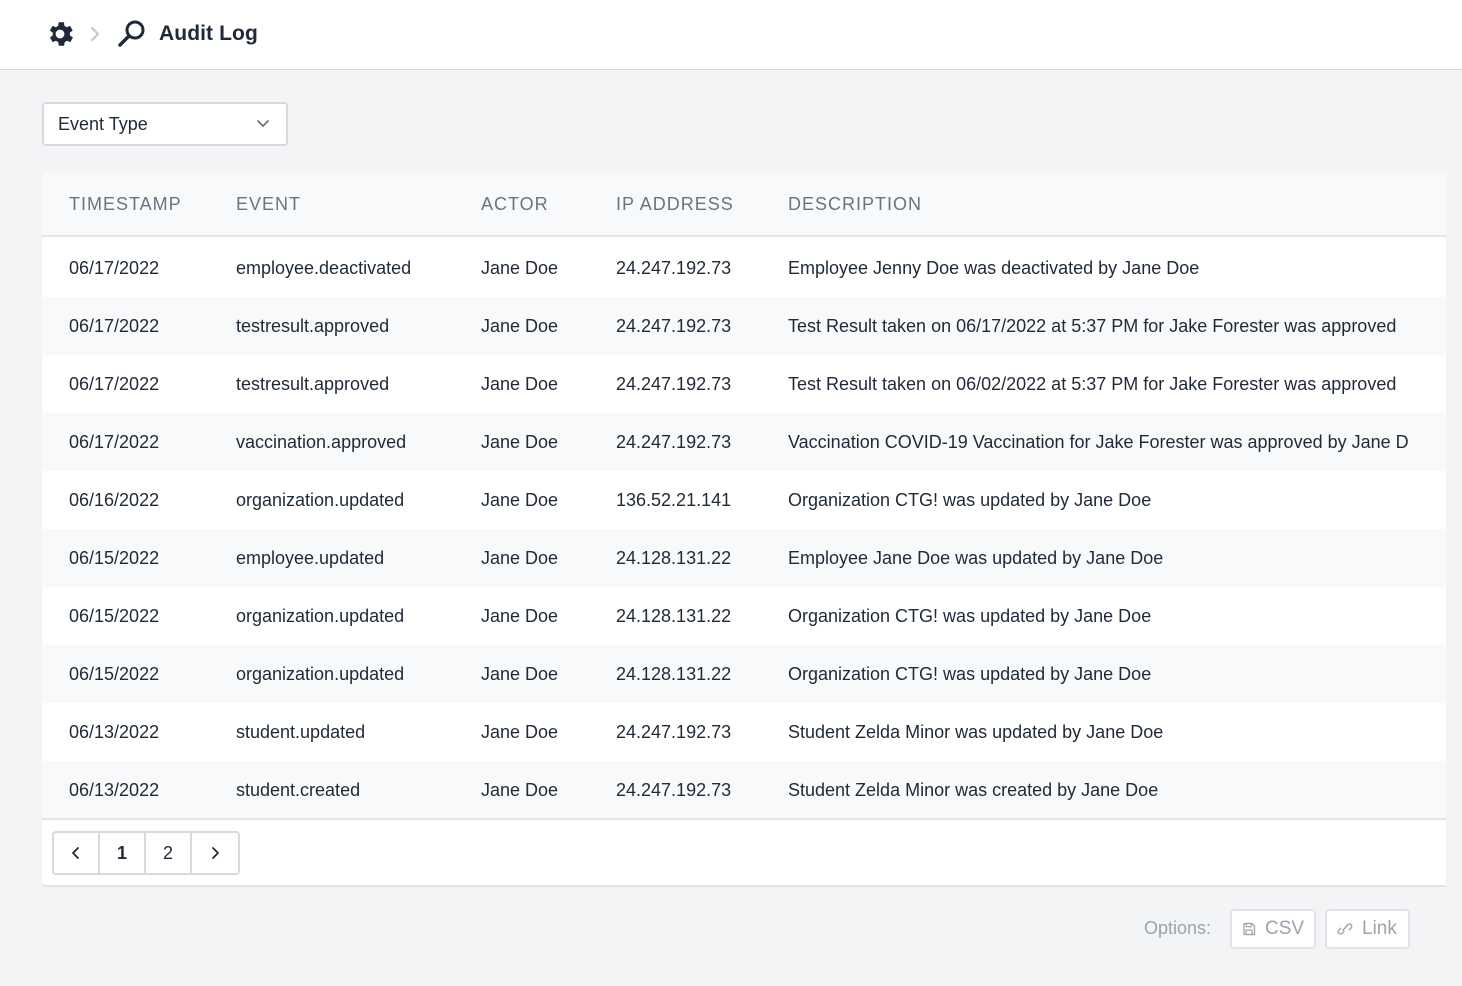  I want to click on gear-icon, so click(60, 34).